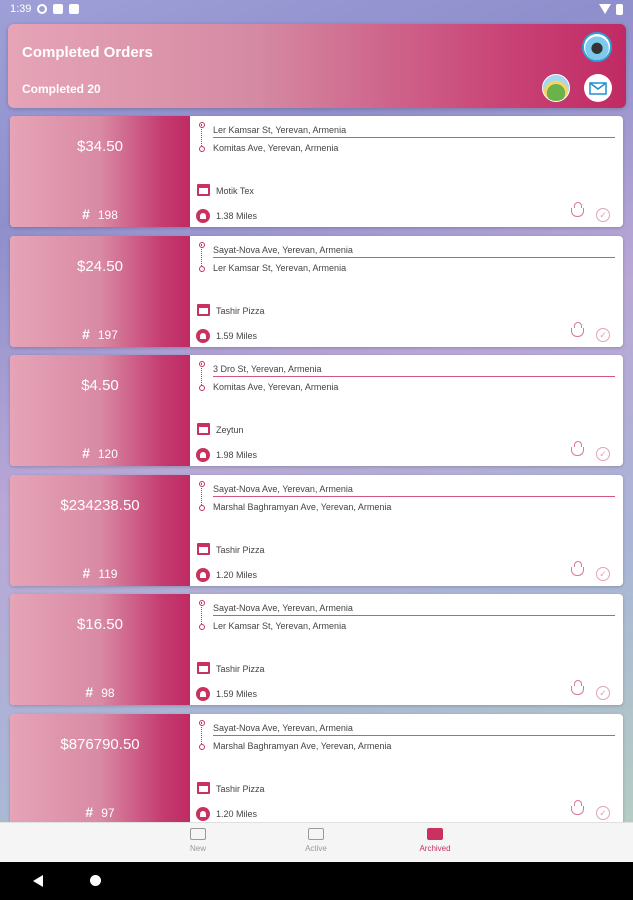 Image resolution: width=633 pixels, height=900 pixels. What do you see at coordinates (302, 506) in the screenshot?
I see `dropoff-address: Marshal Baghramyan Ave, Yerevan, Armenia` at bounding box center [302, 506].